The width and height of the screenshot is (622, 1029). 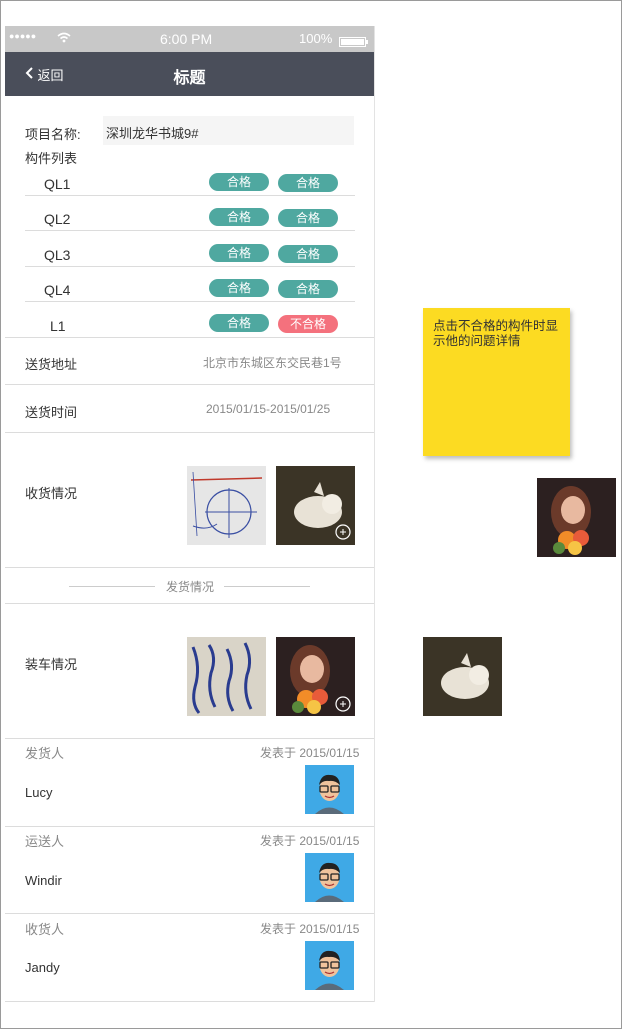 I want to click on shipping-divider-label: 发货情况, so click(x=190, y=587).